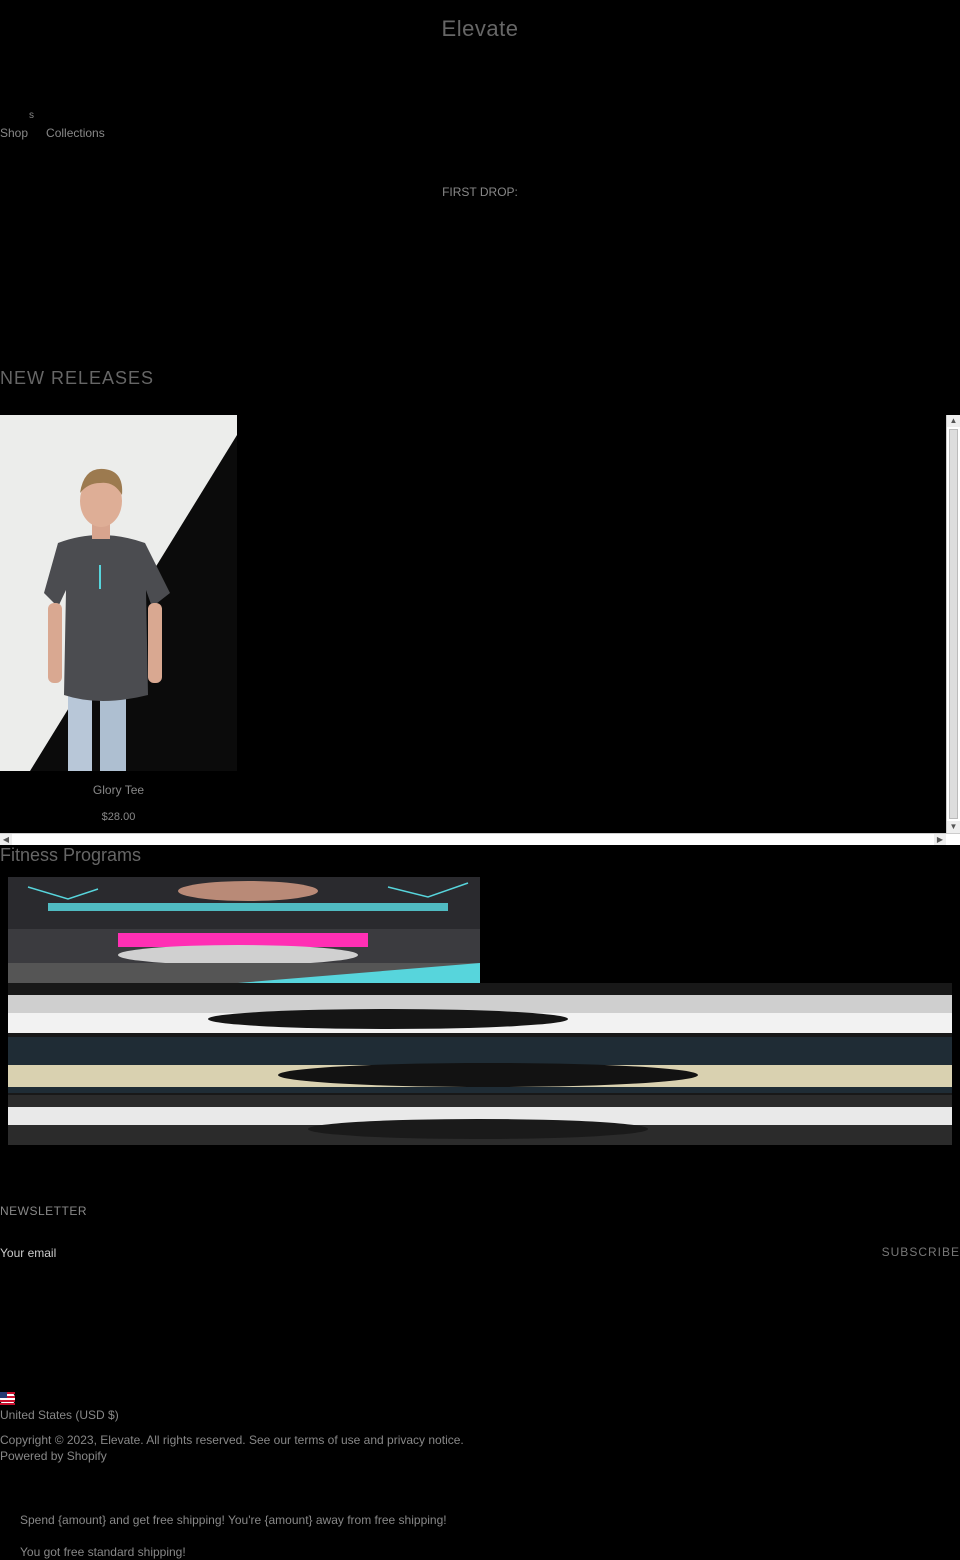 This screenshot has width=960, height=1560. Describe the element at coordinates (430, 1253) in the screenshot. I see `email-field` at that location.